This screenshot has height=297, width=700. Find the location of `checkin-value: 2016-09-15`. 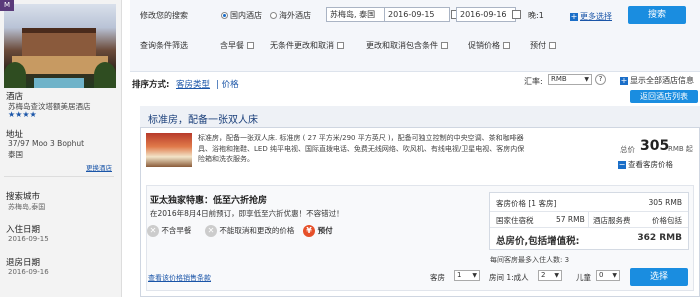

checkin-value: 2016-09-15 is located at coordinates (28, 239).